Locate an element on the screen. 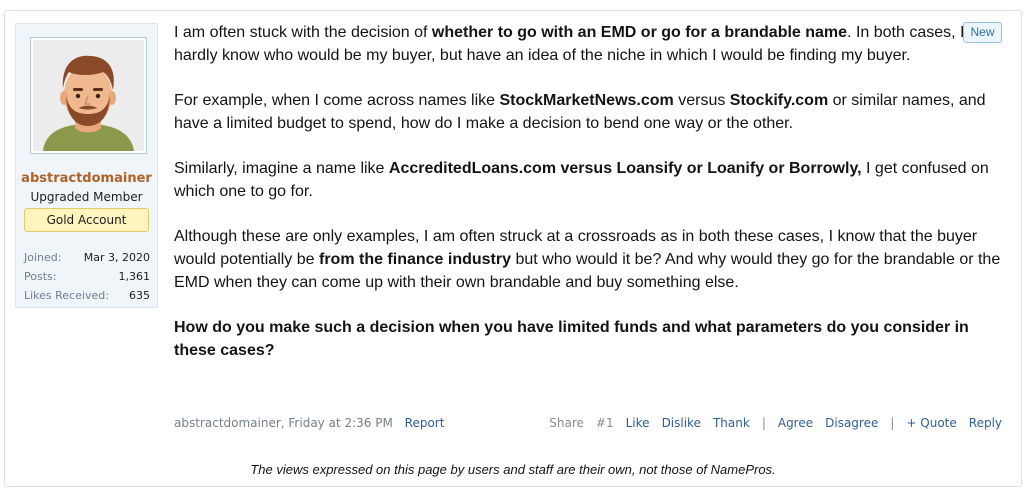  stat-value: 635 is located at coordinates (139, 295).